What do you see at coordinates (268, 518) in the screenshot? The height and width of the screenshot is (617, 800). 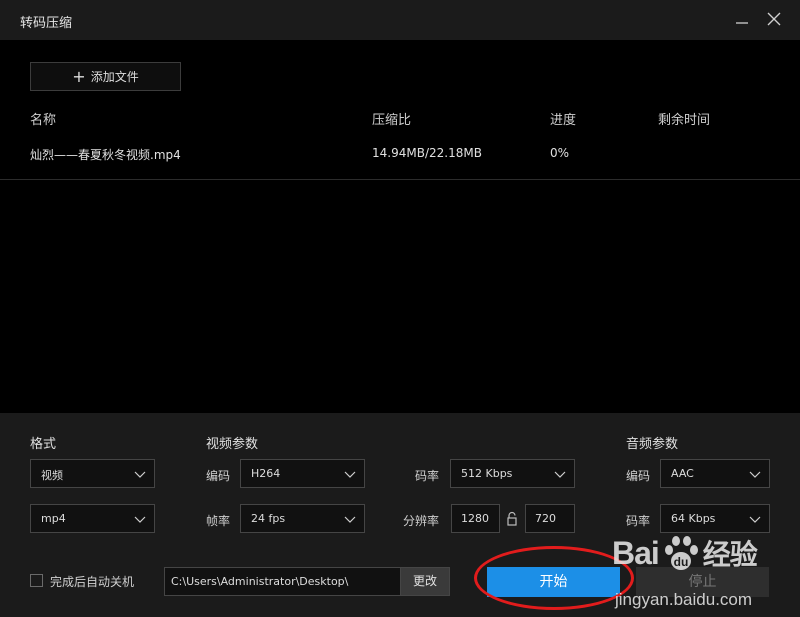 I see `framerate-value: 24 fps` at bounding box center [268, 518].